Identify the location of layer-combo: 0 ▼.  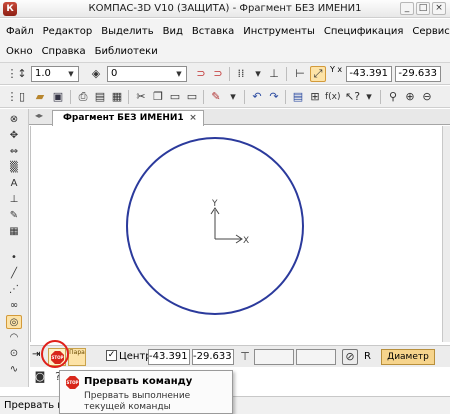
(147, 74).